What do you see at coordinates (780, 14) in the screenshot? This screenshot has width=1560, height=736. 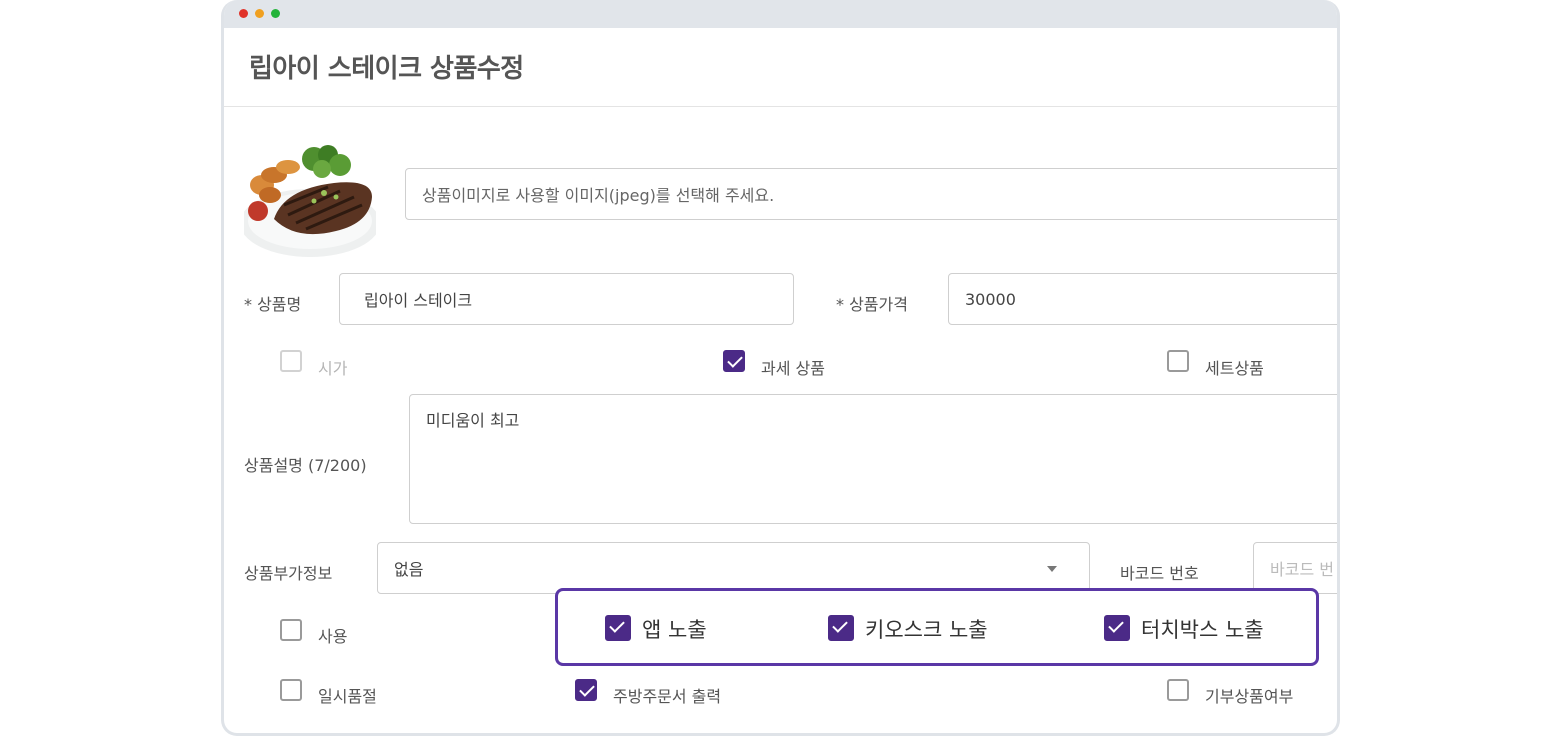 I see `window-titlebar` at bounding box center [780, 14].